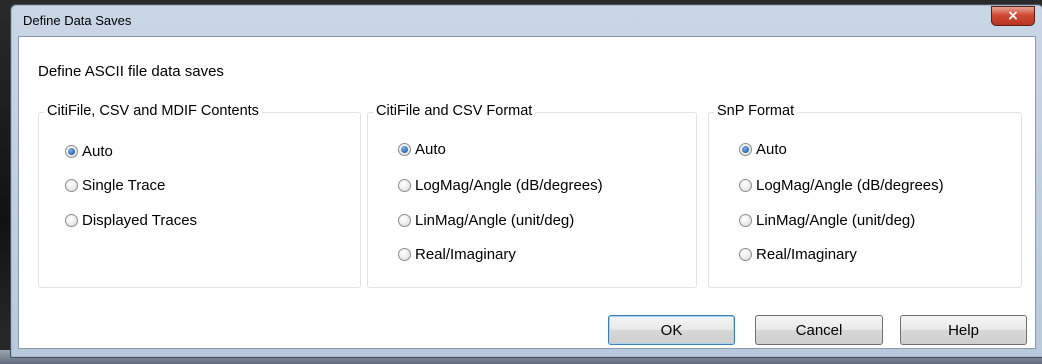 The width and height of the screenshot is (1042, 364). Describe the element at coordinates (124, 185) in the screenshot. I see `radio-label: Single Trace` at that location.